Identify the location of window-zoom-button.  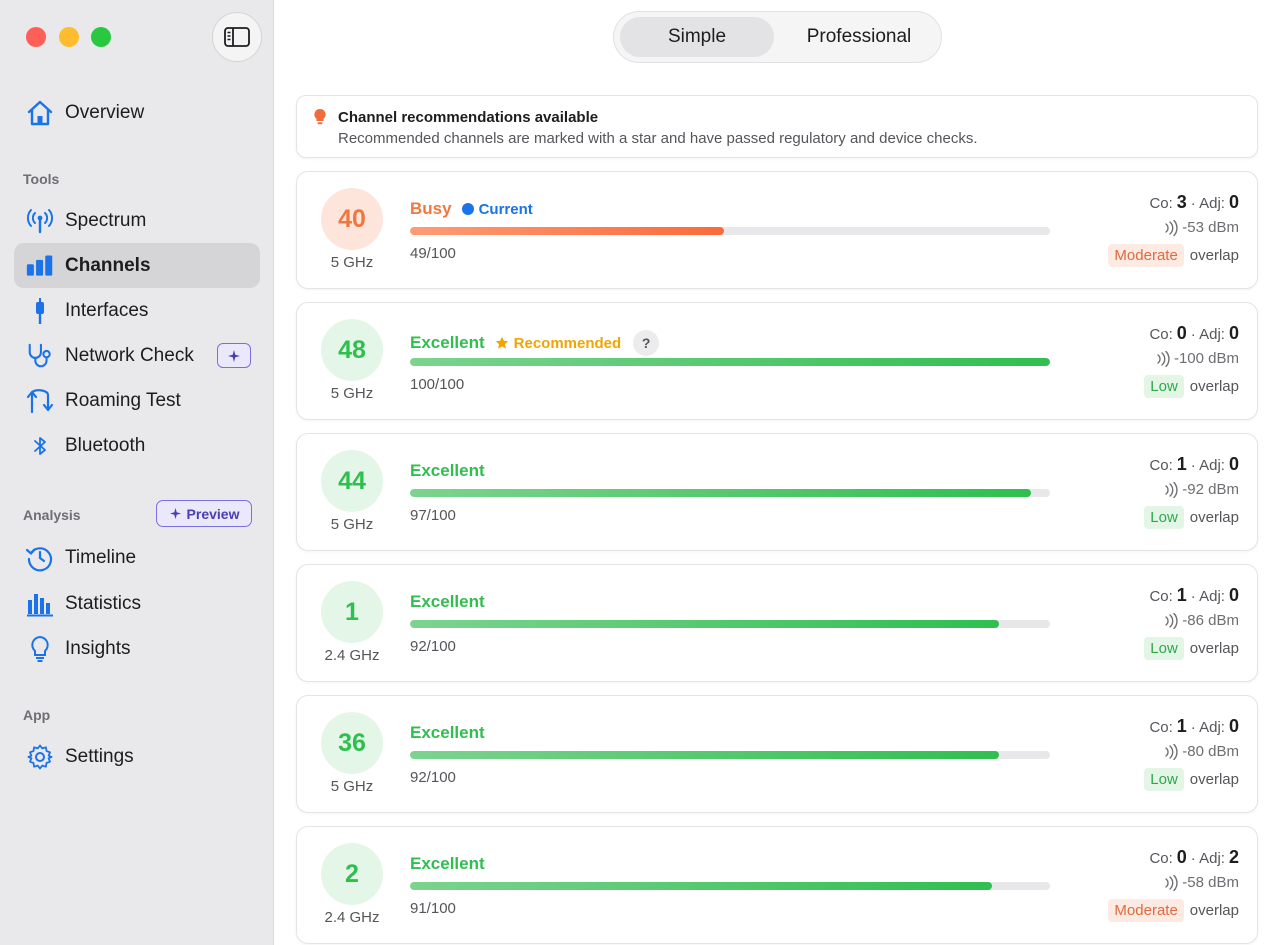
(101, 37).